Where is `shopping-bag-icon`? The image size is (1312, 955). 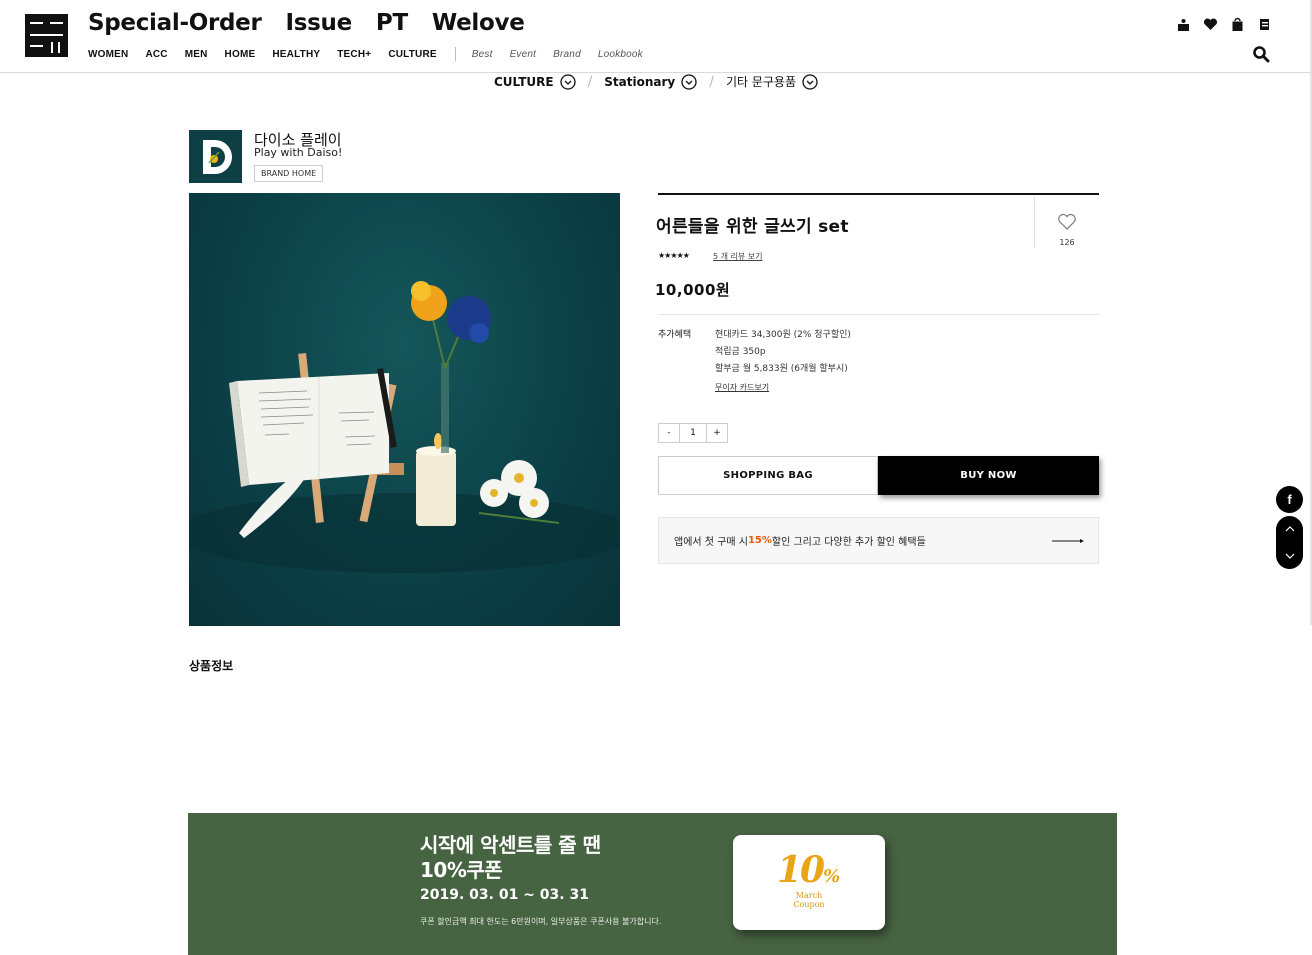 shopping-bag-icon is located at coordinates (1237, 24).